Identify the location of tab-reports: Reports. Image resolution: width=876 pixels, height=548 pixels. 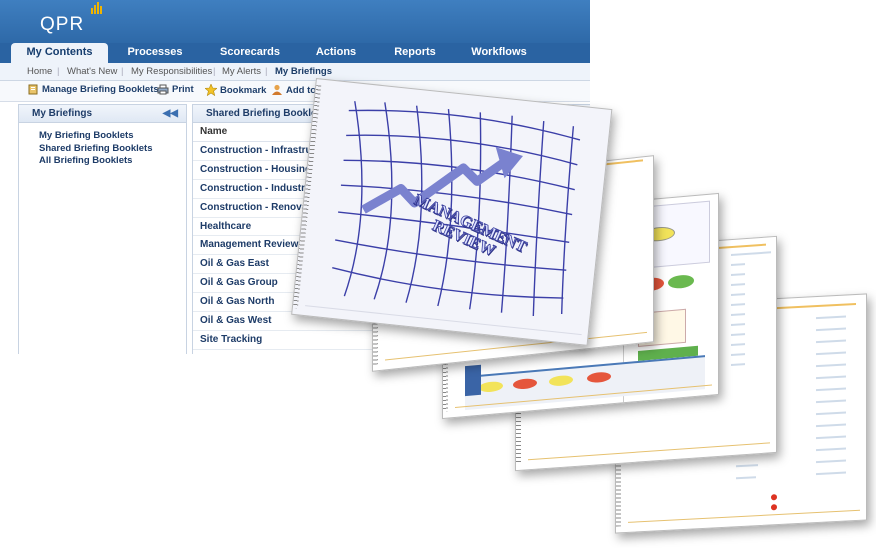
(415, 53).